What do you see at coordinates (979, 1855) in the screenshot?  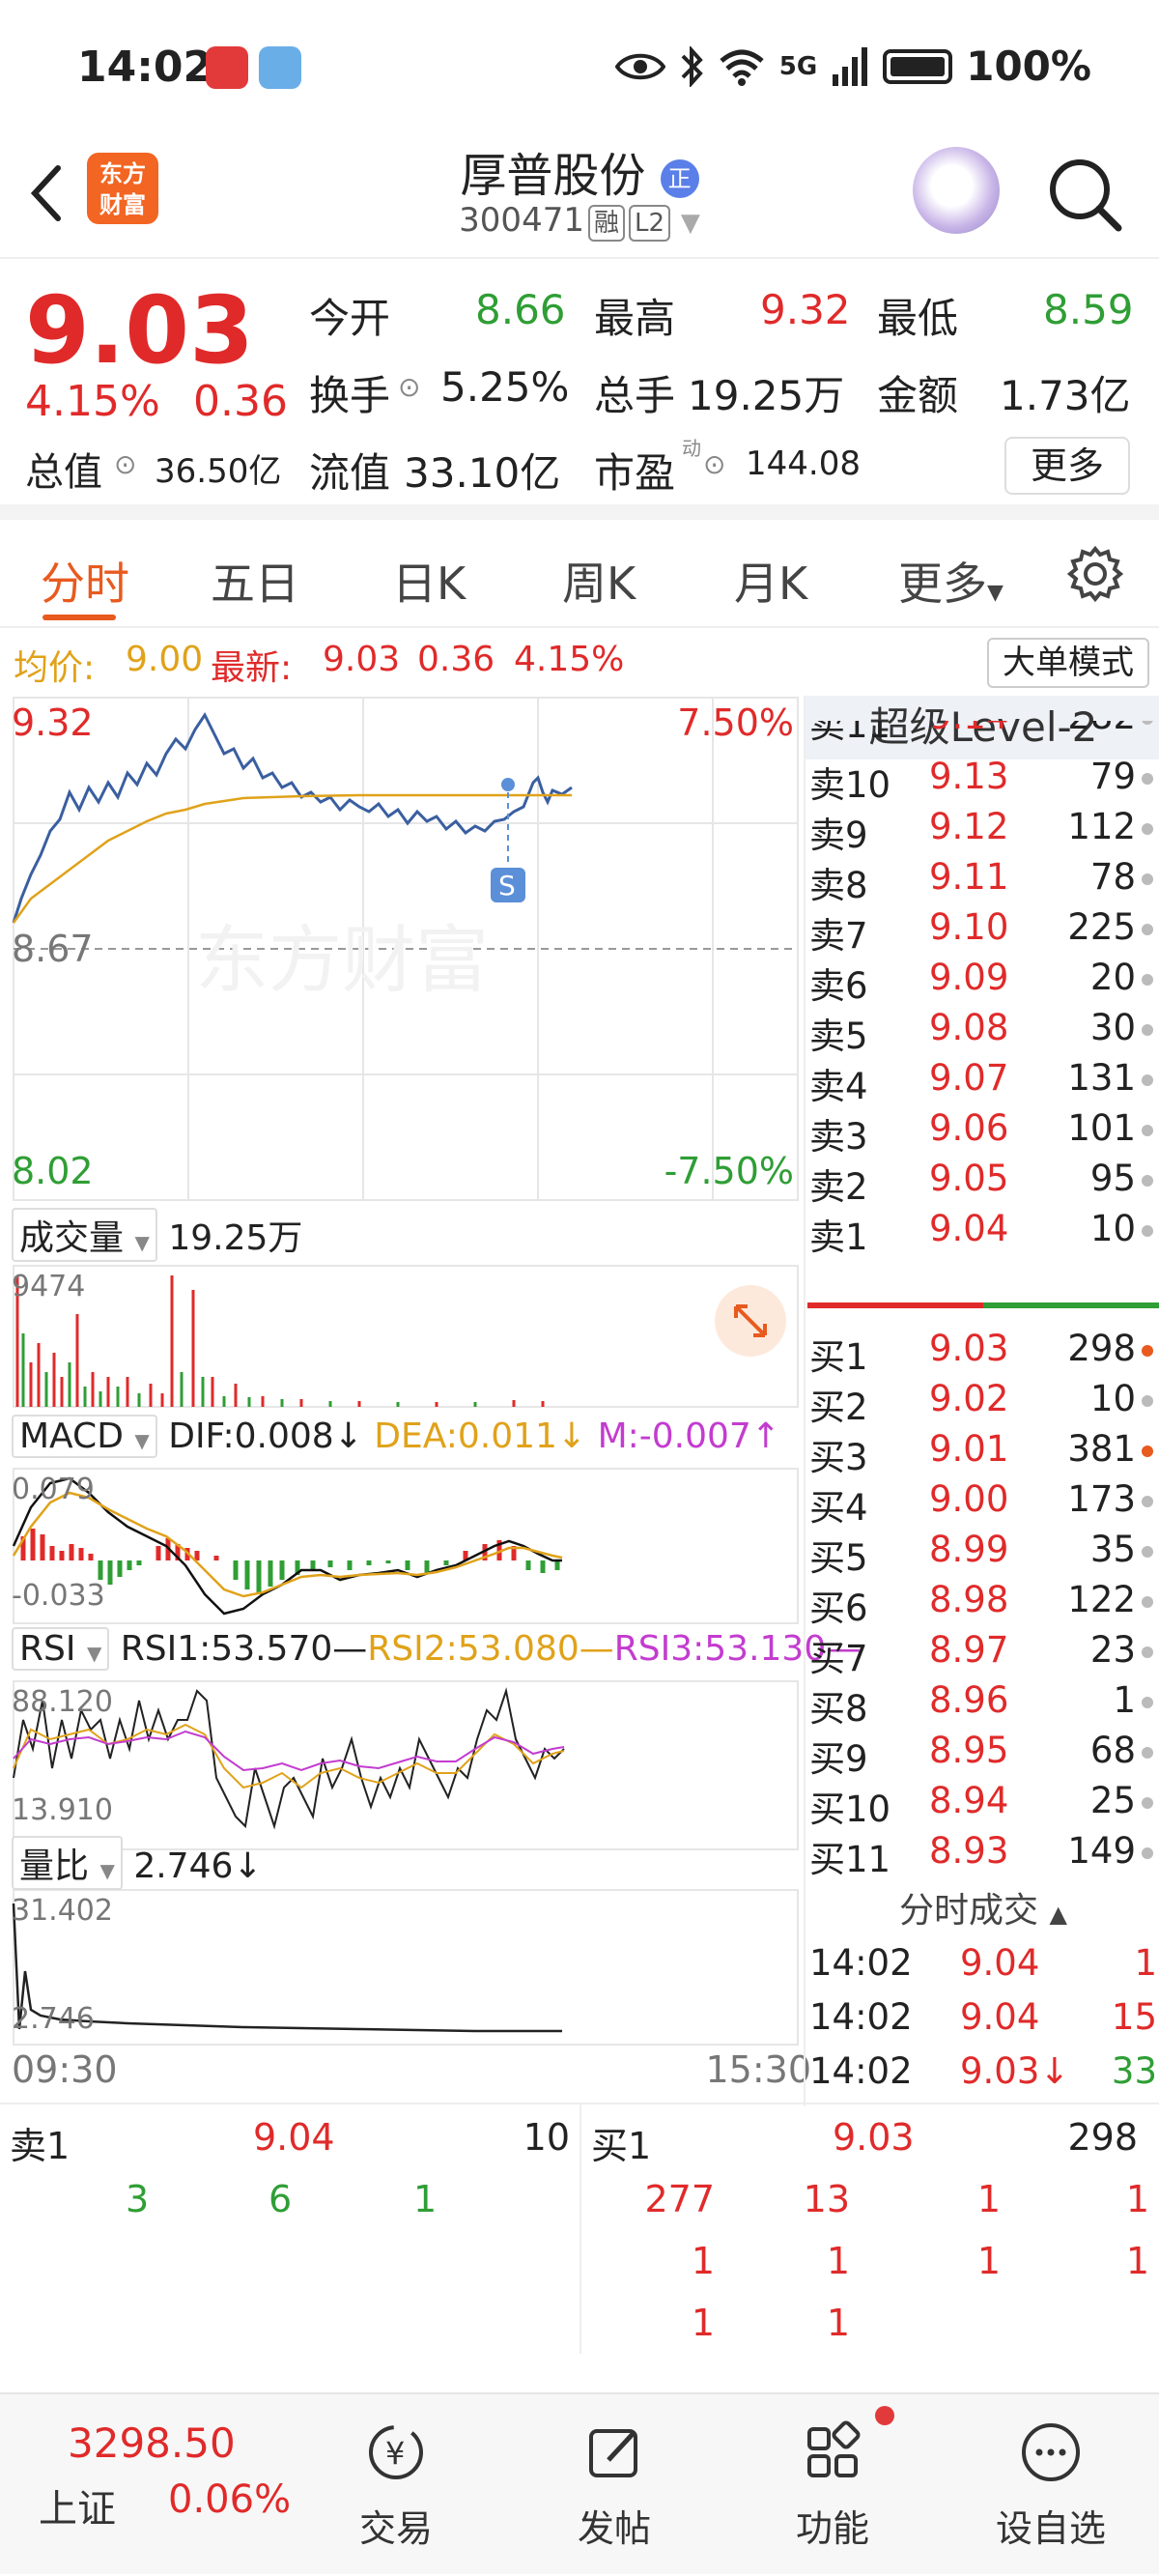 I see `buy-row: 买11 8.93 149` at bounding box center [979, 1855].